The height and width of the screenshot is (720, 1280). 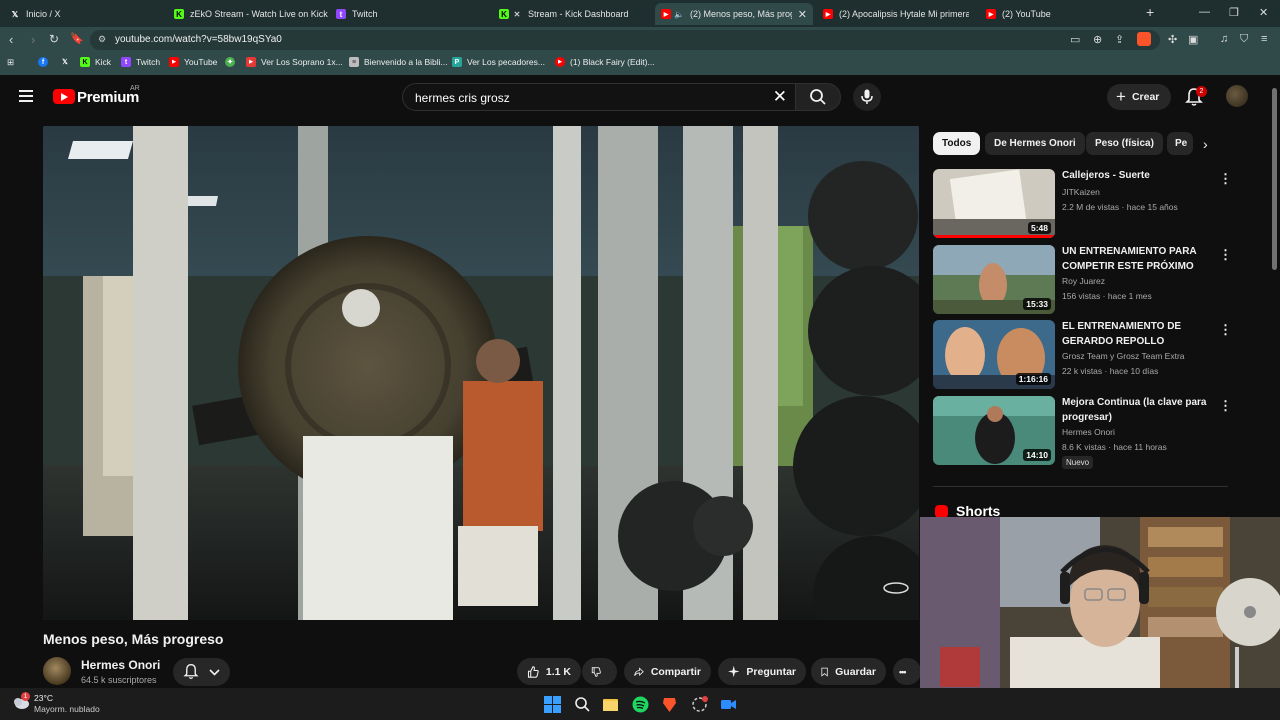 I want to click on channel-name: Hermes Onori, so click(x=120, y=665).